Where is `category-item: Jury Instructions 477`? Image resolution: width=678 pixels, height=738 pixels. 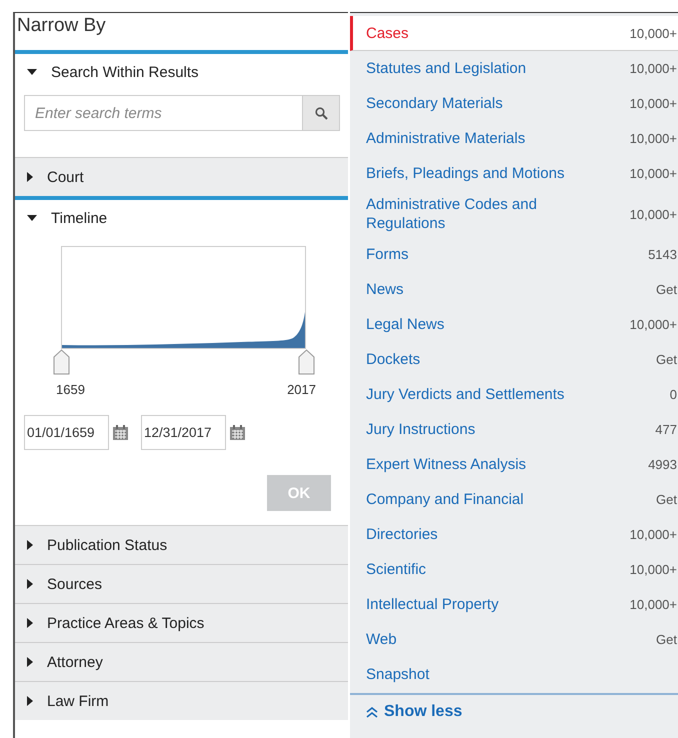 category-item: Jury Instructions 477 is located at coordinates (514, 429).